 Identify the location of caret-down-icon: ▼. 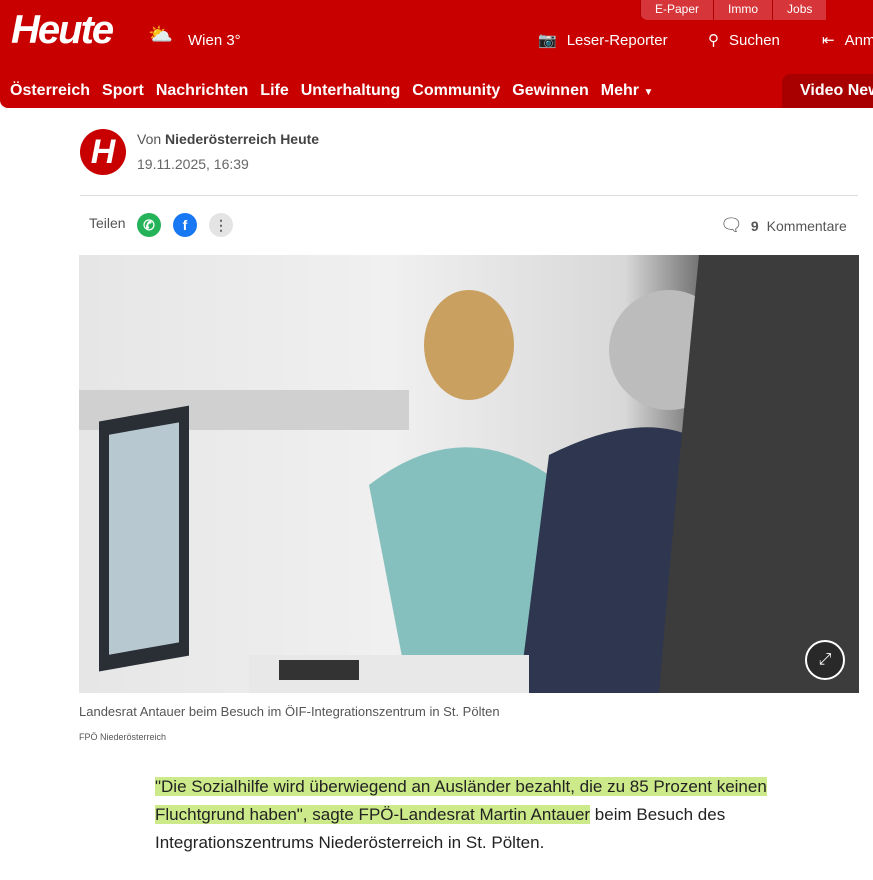
(648, 92).